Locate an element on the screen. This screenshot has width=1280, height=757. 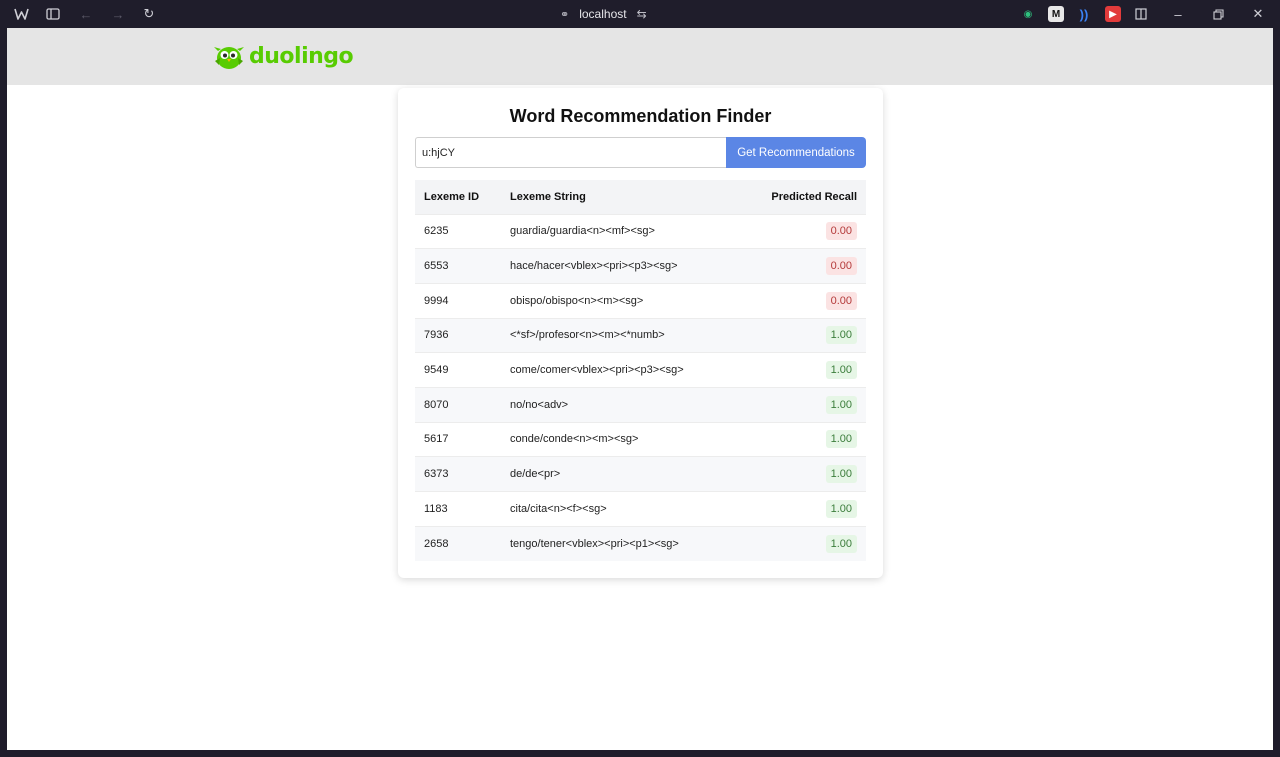
forward-icon: → is located at coordinates (118, 14).